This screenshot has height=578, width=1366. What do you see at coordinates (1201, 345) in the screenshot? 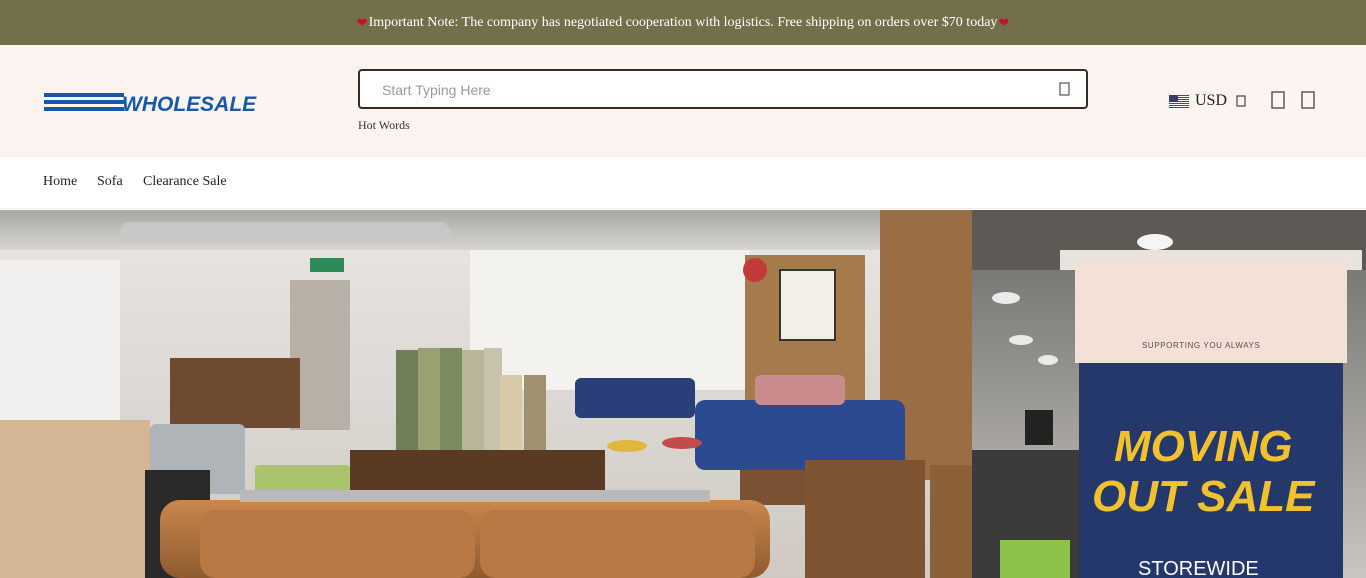
I see `banner-small-text: SUPPORTING YOU ALWAYS` at bounding box center [1201, 345].